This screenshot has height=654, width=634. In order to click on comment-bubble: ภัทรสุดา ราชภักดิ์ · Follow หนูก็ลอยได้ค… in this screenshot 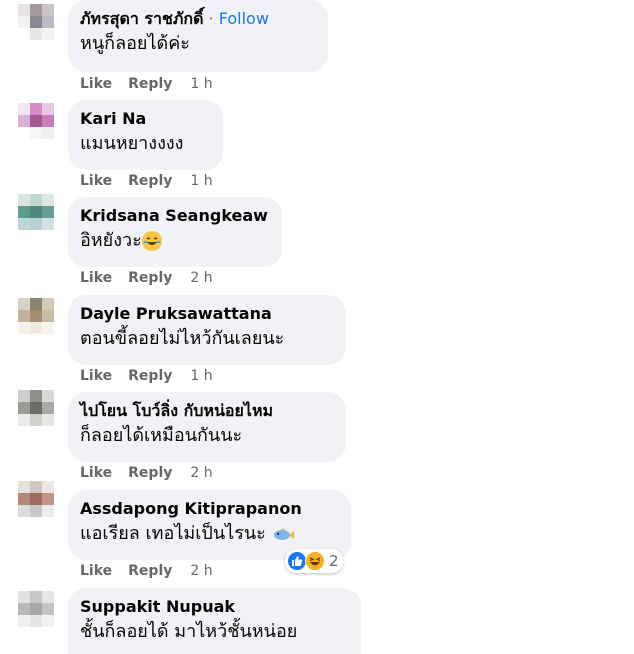, I will do `click(198, 36)`.